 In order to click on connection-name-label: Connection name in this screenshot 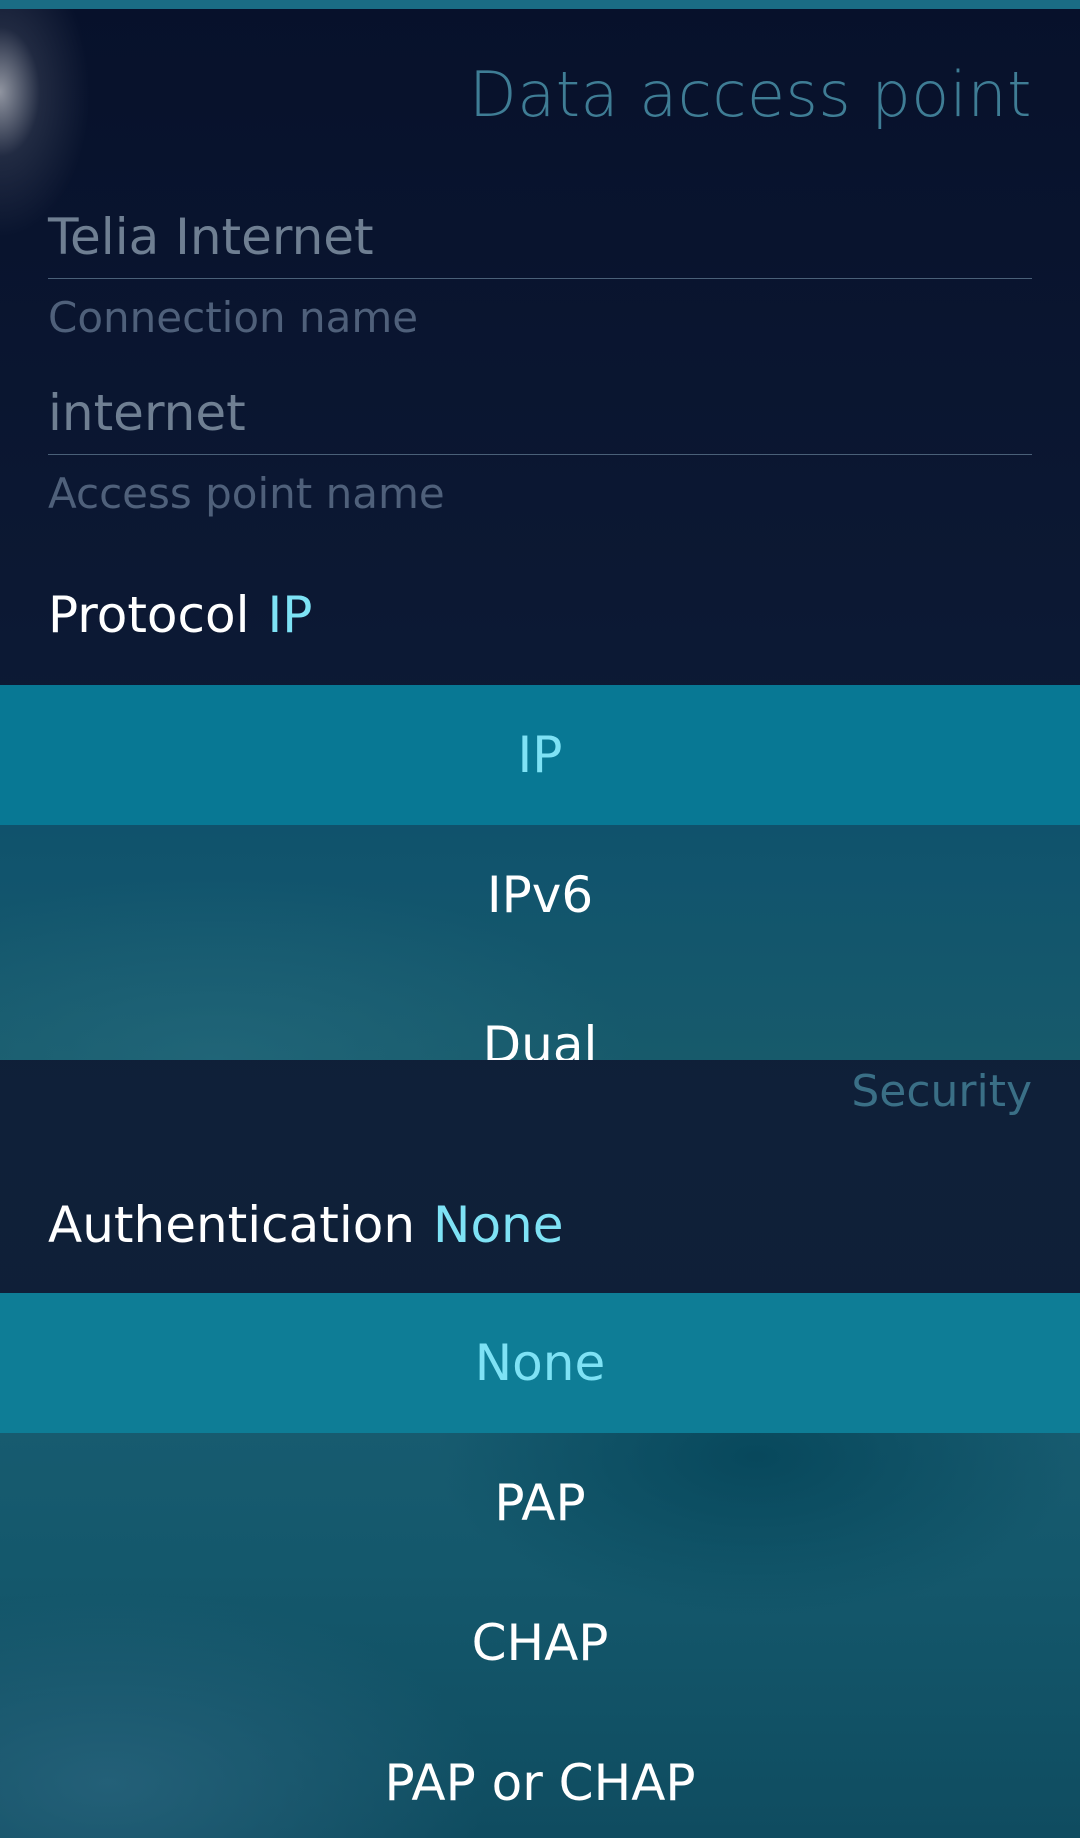, I will do `click(233, 317)`.